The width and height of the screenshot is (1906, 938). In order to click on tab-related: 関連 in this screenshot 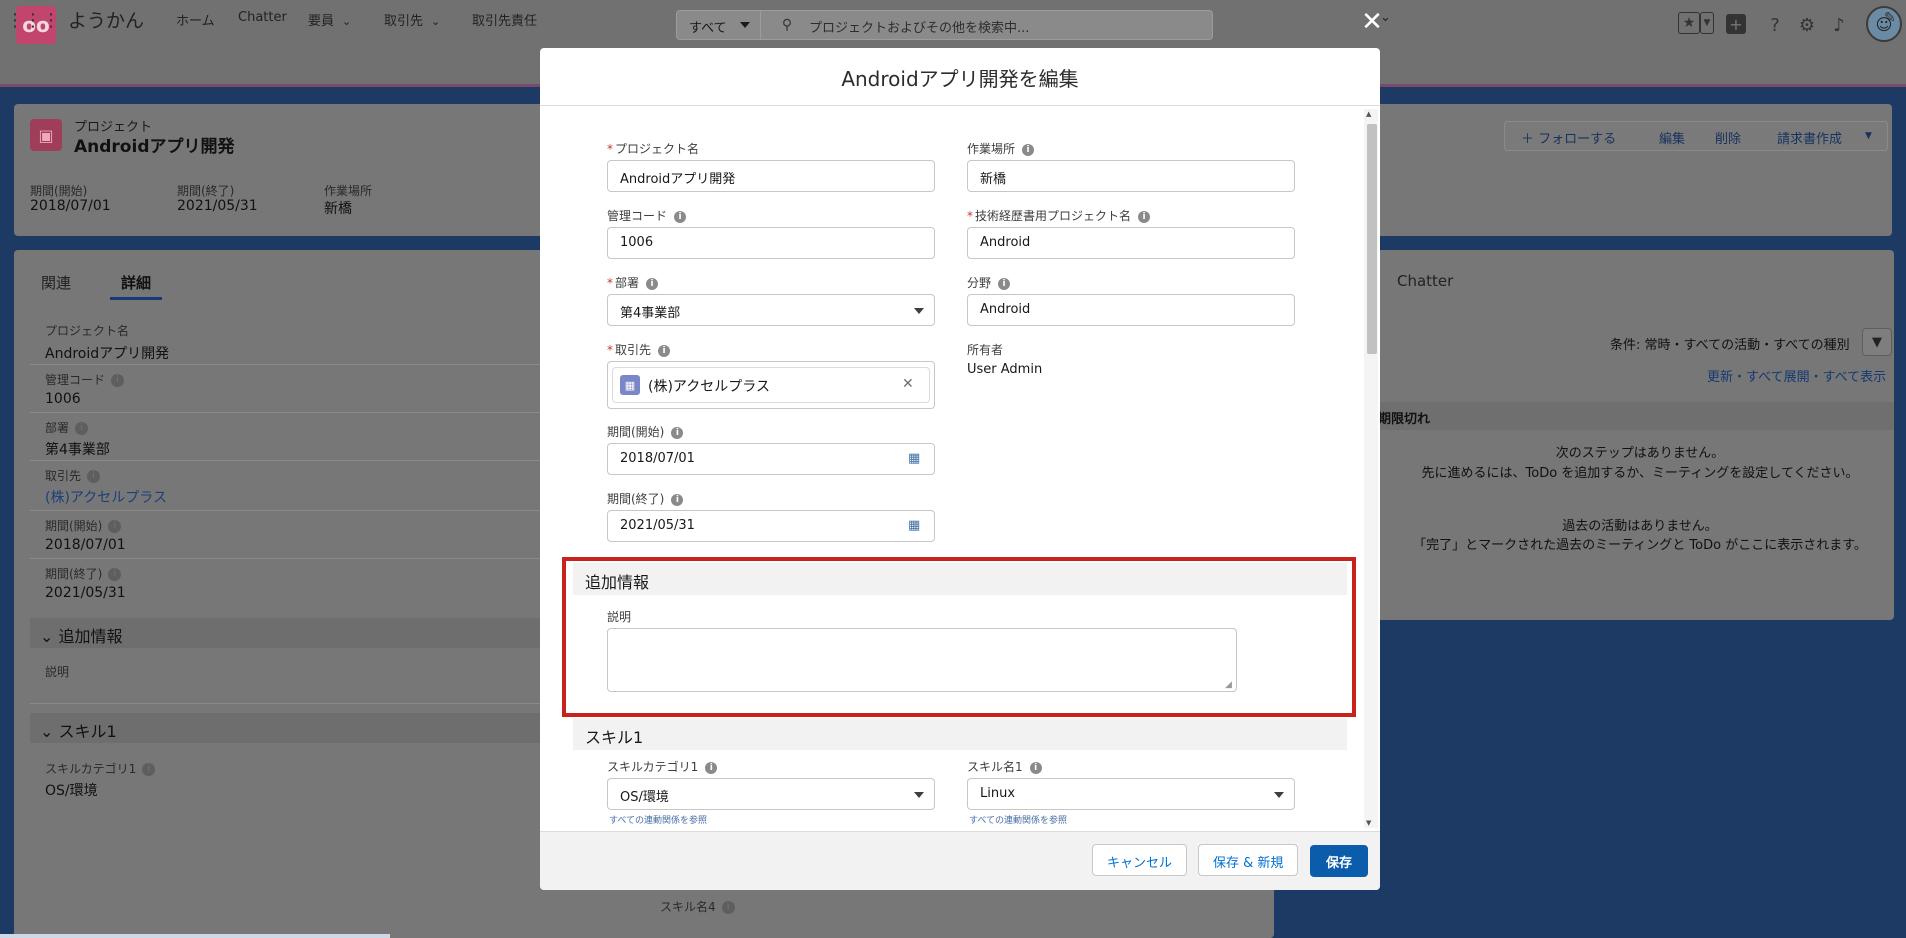, I will do `click(56, 282)`.